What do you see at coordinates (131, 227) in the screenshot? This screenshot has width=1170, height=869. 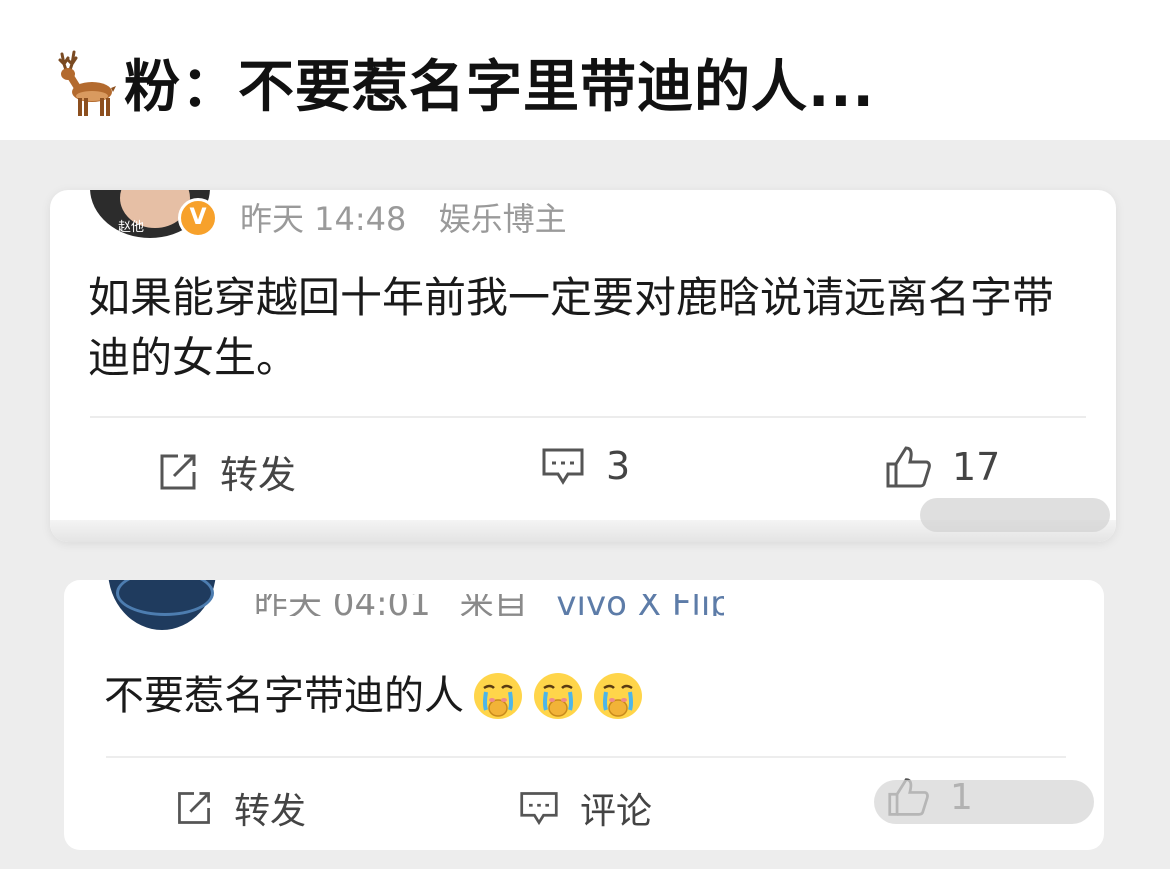 I see `avatar-label: 赵他` at bounding box center [131, 227].